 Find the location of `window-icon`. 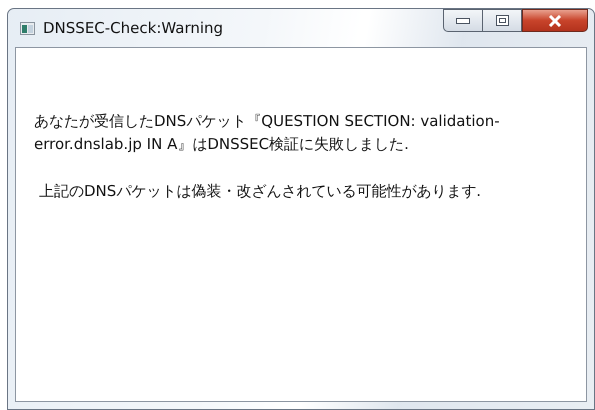

window-icon is located at coordinates (27, 28).